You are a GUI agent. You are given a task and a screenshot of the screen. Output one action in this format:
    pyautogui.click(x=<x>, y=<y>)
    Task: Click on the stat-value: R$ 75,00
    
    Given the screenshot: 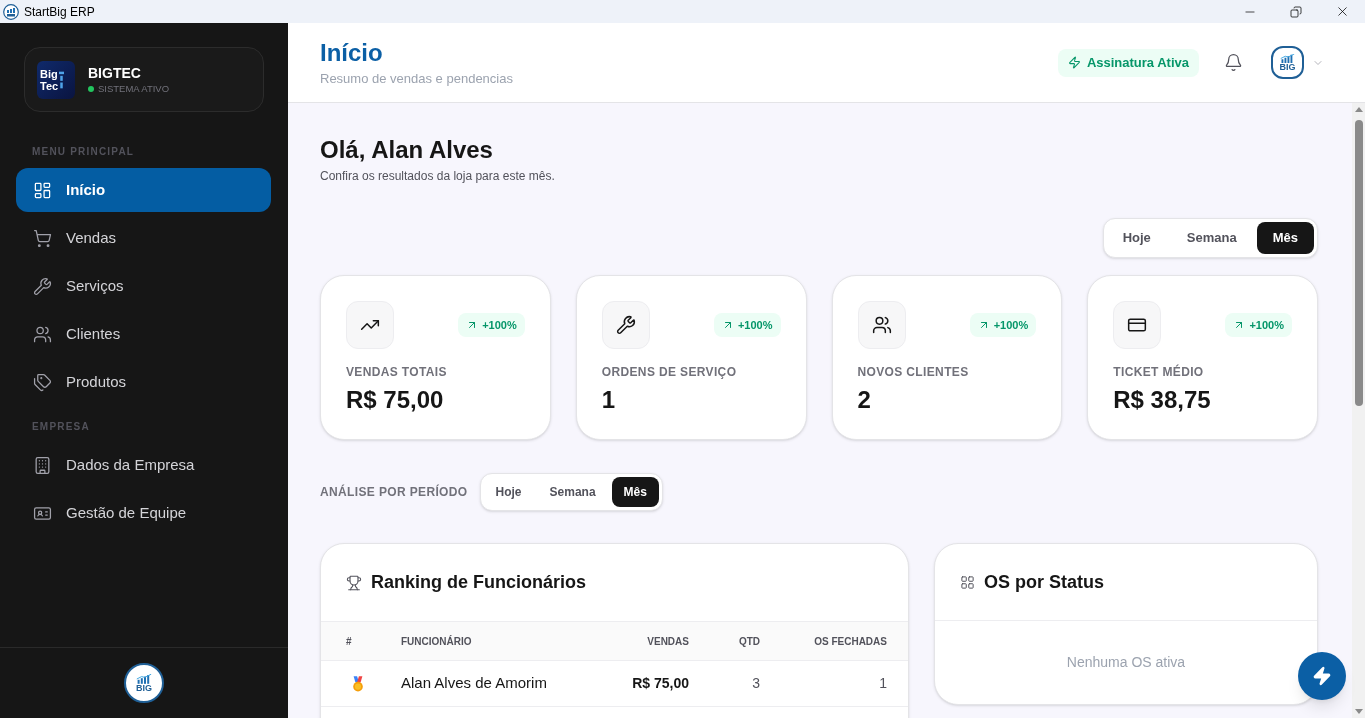 What is the action you would take?
    pyautogui.click(x=395, y=400)
    